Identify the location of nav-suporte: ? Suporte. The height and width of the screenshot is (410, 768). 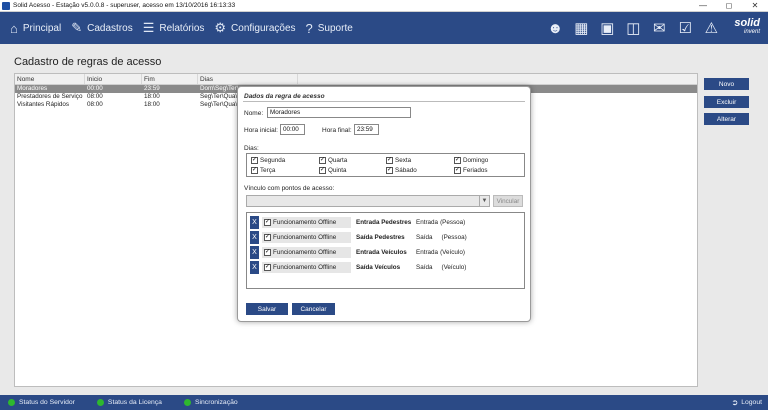
(329, 28).